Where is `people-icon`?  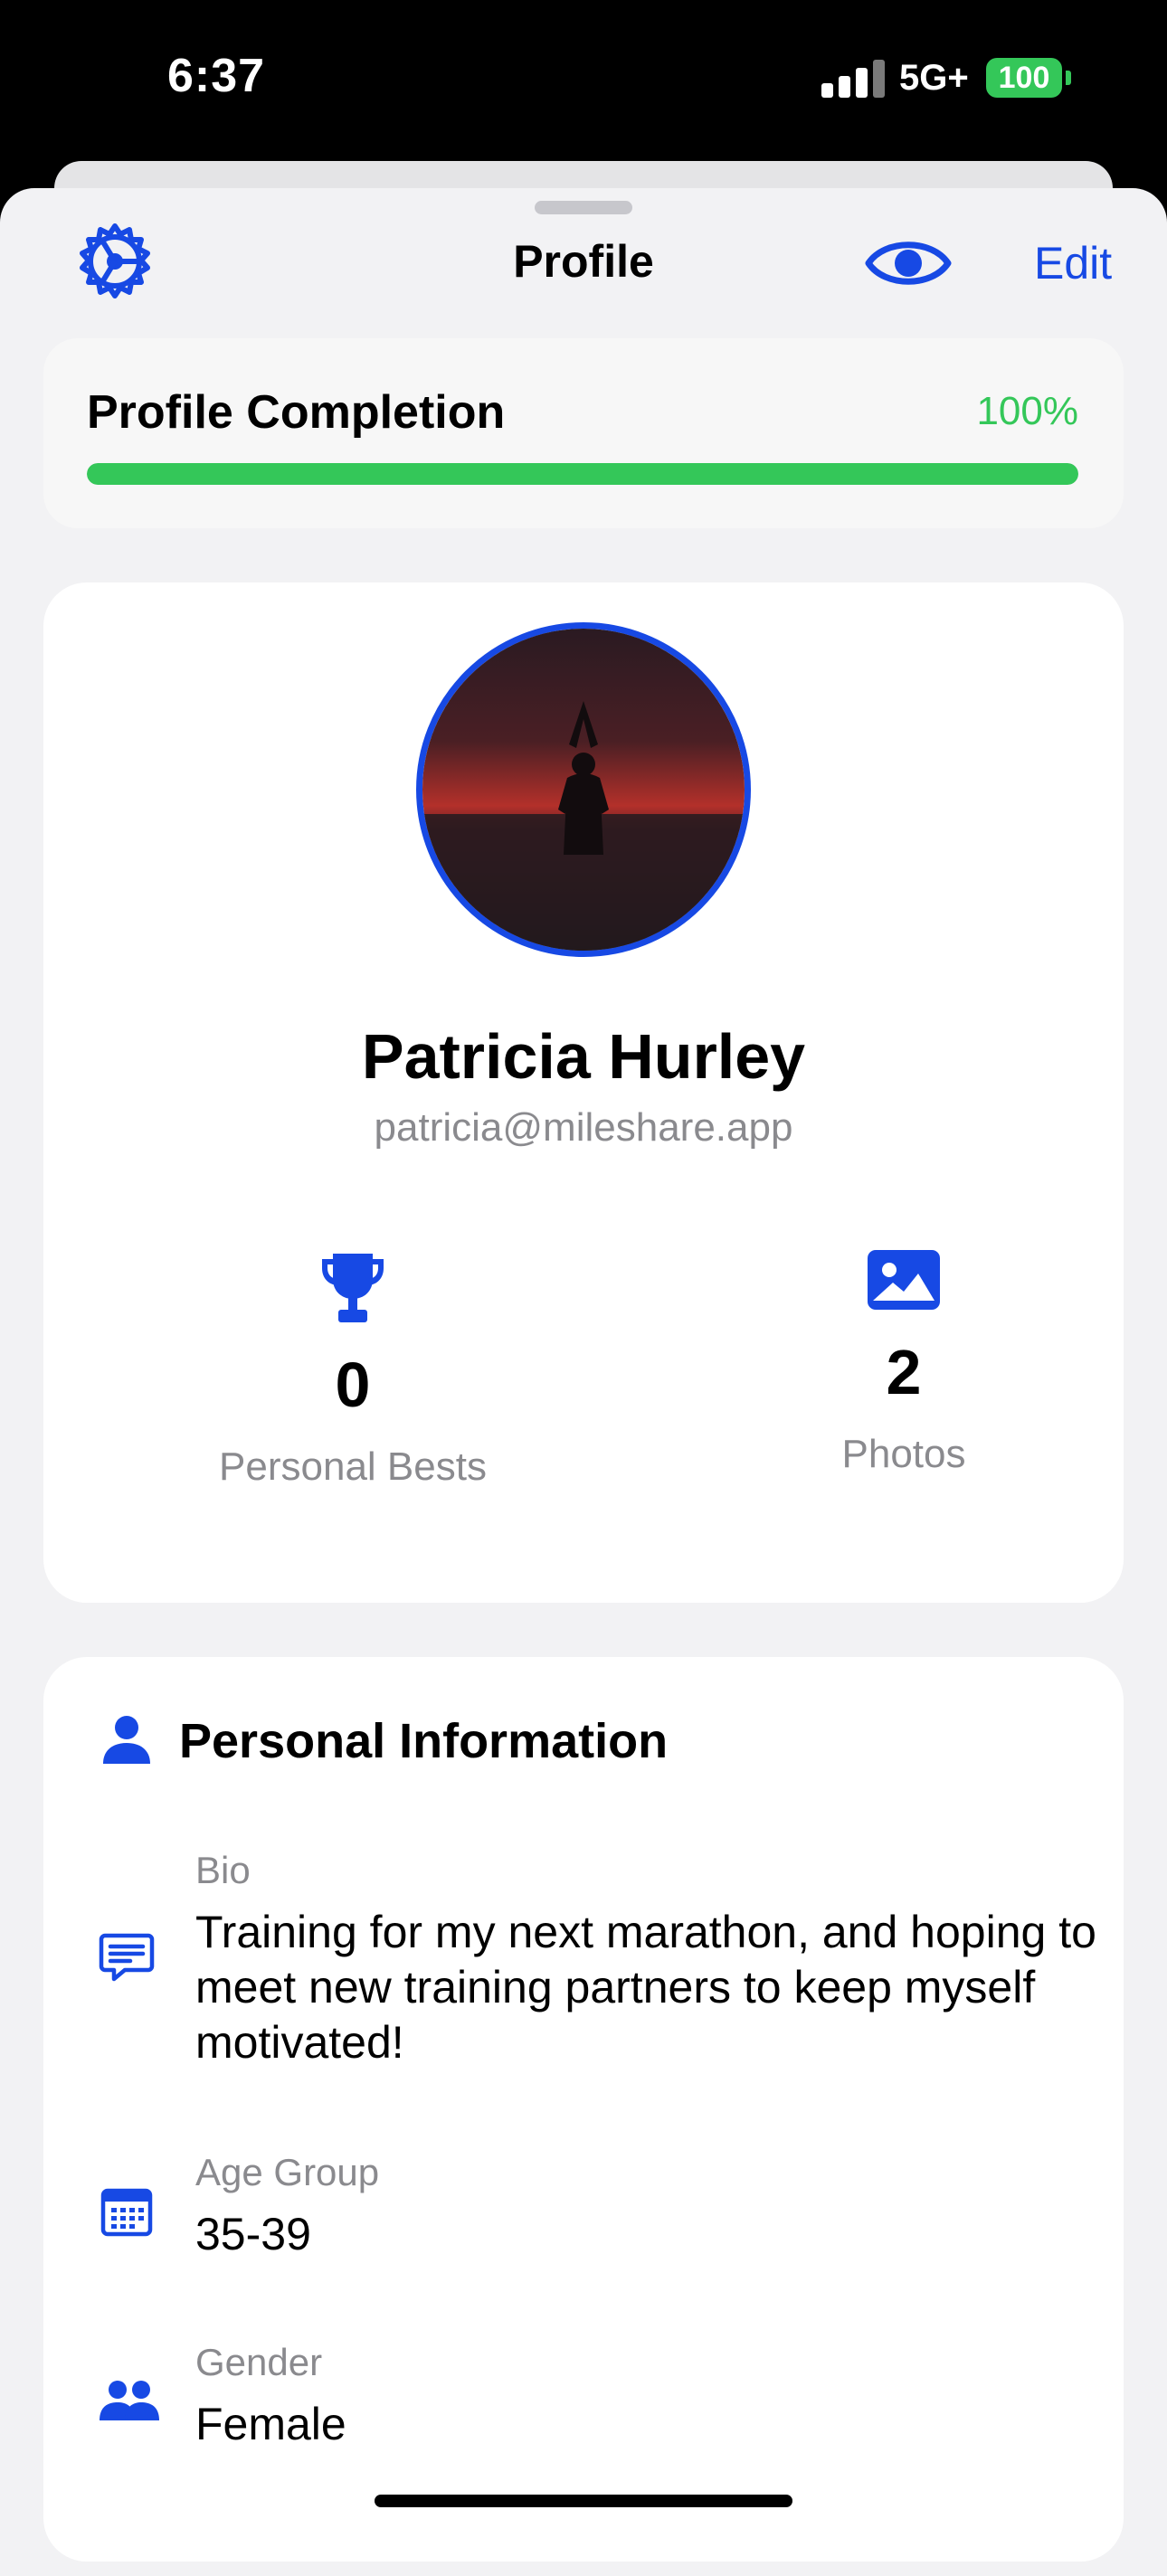 people-icon is located at coordinates (128, 2401).